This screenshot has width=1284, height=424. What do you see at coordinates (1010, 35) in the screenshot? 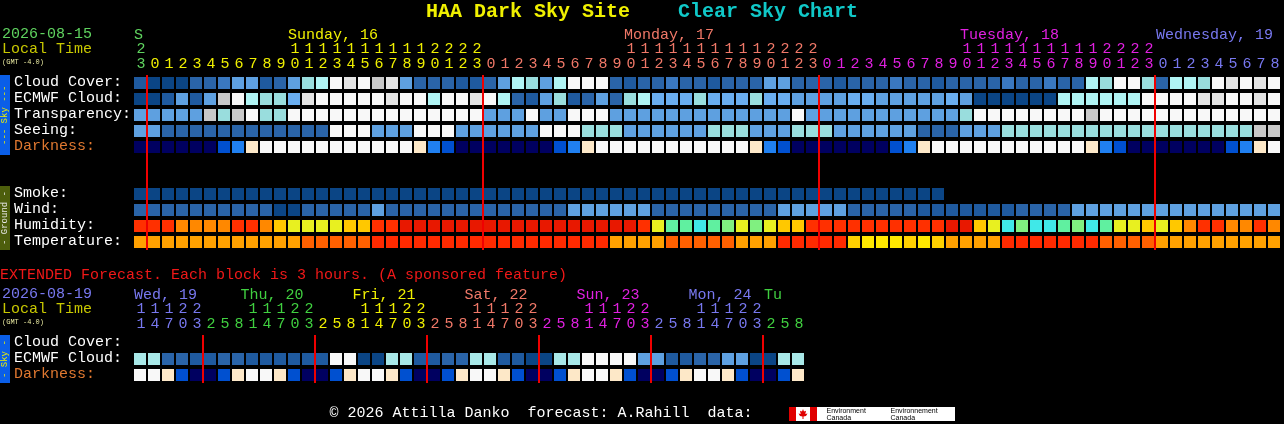
I see `day-label: Tuesday, 18` at bounding box center [1010, 35].